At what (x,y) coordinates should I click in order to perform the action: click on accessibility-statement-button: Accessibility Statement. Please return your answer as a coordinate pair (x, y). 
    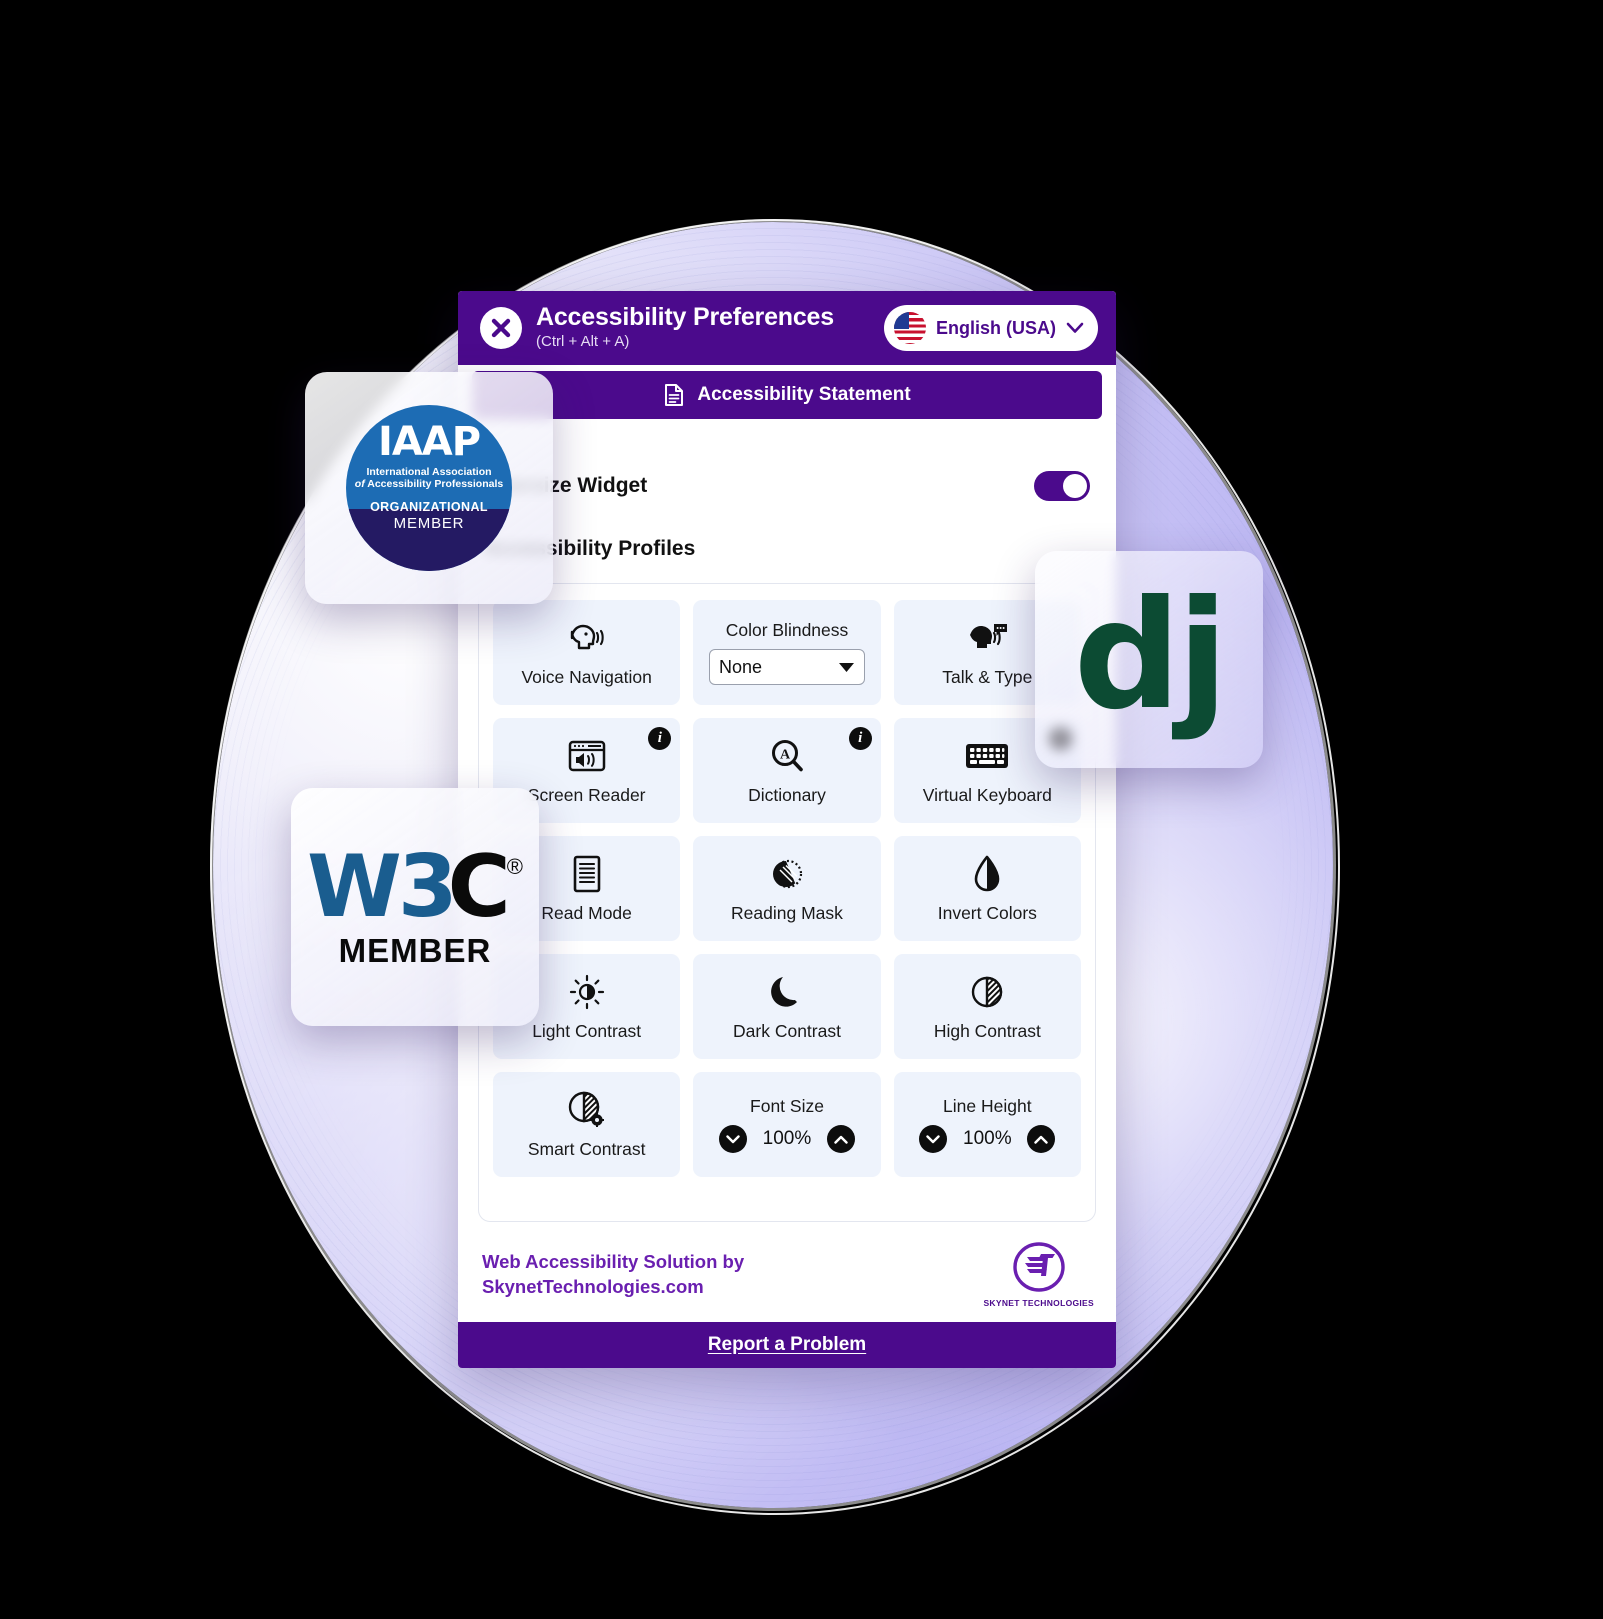
    Looking at the image, I should click on (787, 395).